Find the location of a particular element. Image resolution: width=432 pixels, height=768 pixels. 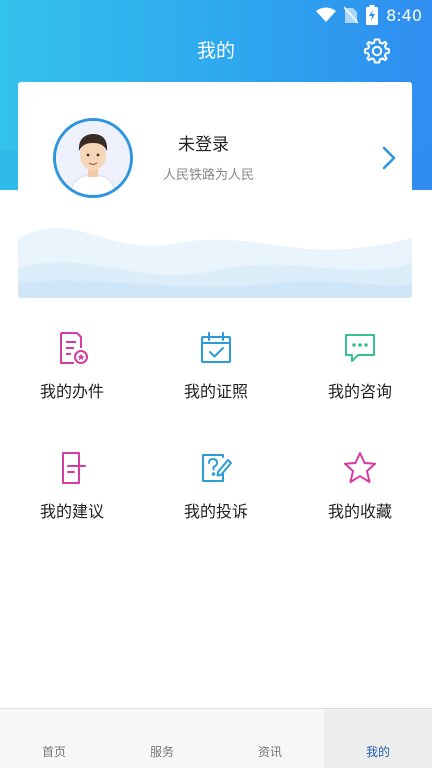

grid-item-my-complaints: 我的投诉 is located at coordinates (216, 488).